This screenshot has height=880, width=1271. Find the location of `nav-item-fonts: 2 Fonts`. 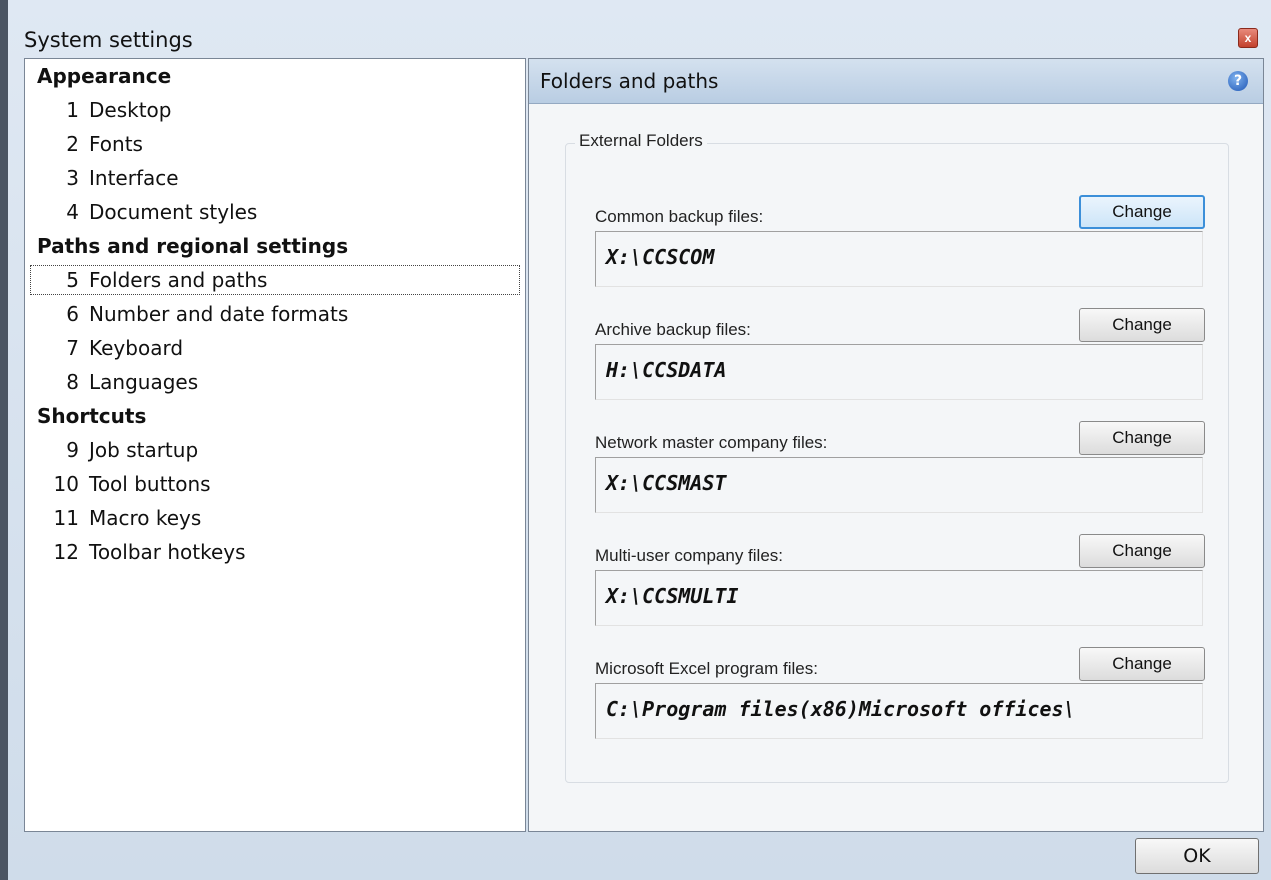

nav-item-fonts: 2 Fonts is located at coordinates (275, 144).